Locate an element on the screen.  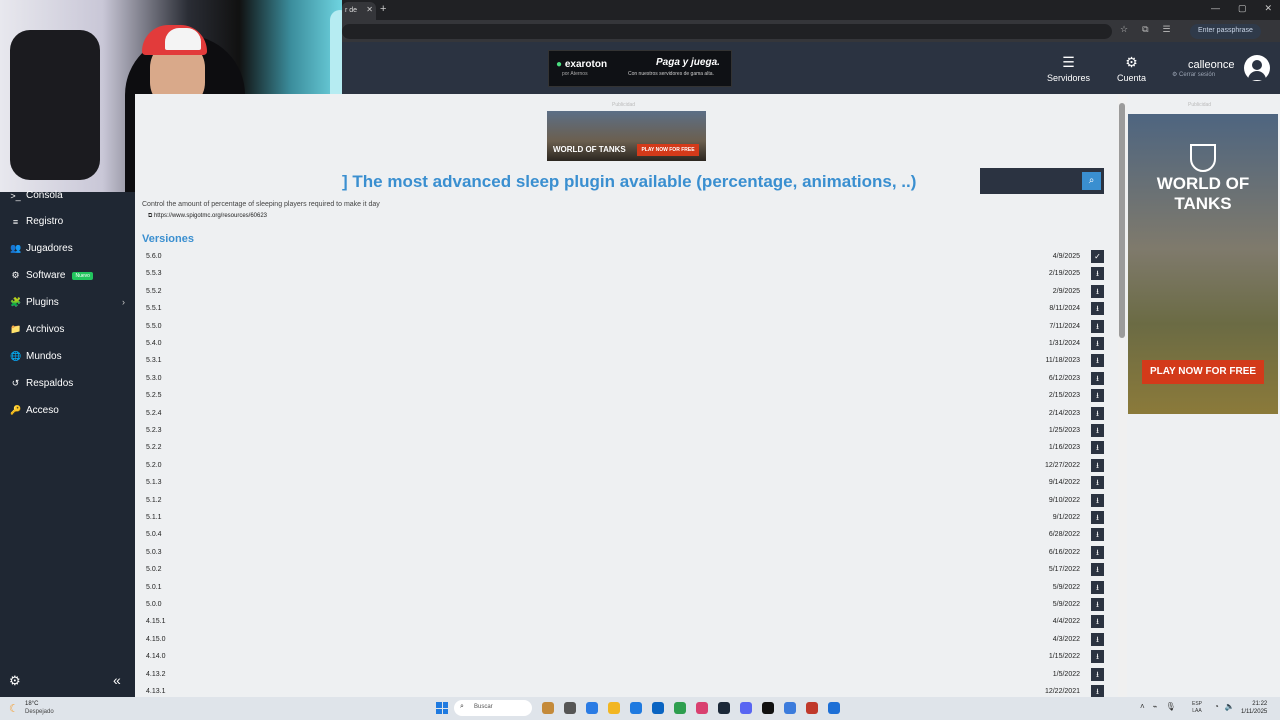
version-number: 5.2.4 is located at coordinates (154, 413).